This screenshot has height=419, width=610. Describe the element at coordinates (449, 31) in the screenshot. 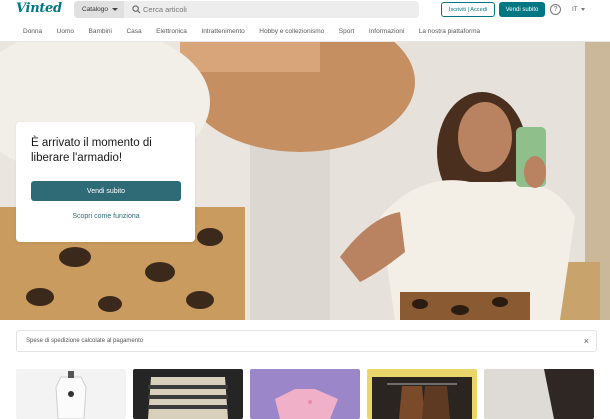

I see `nav-item-piattaforma: La nostra piattaforma` at that location.